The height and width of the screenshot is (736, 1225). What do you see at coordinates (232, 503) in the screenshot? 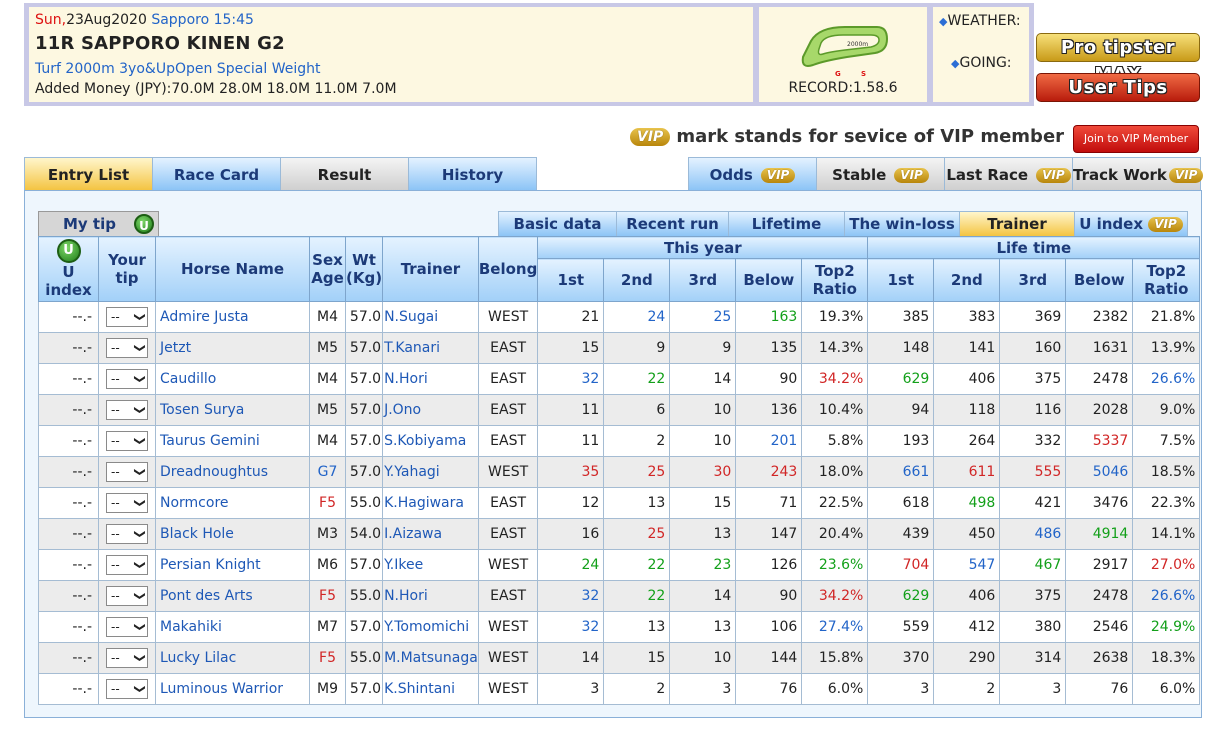
I see `horse-name-link: Normcore` at bounding box center [232, 503].